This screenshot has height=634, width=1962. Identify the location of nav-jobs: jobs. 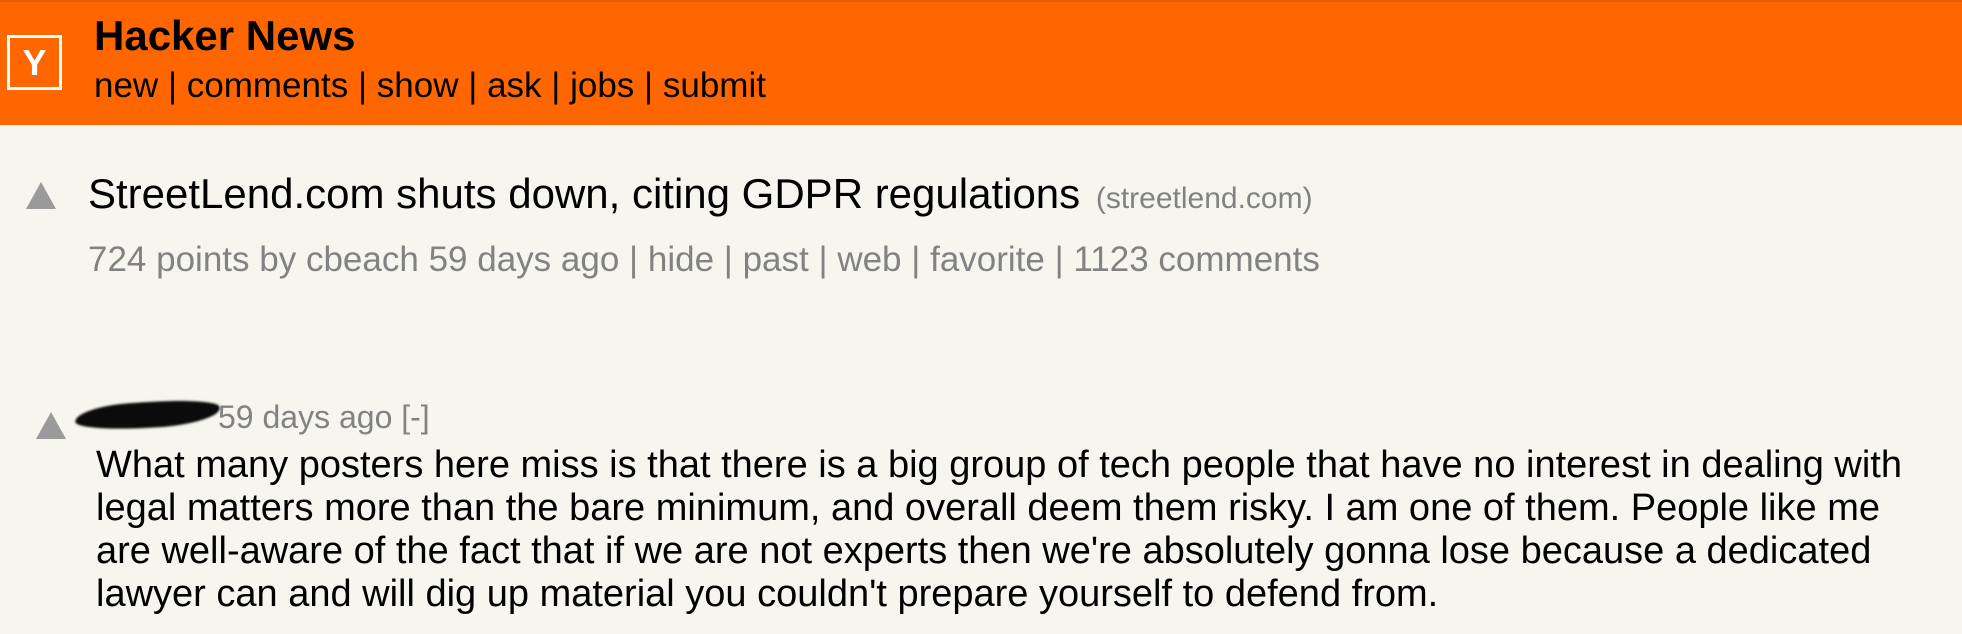
(602, 85).